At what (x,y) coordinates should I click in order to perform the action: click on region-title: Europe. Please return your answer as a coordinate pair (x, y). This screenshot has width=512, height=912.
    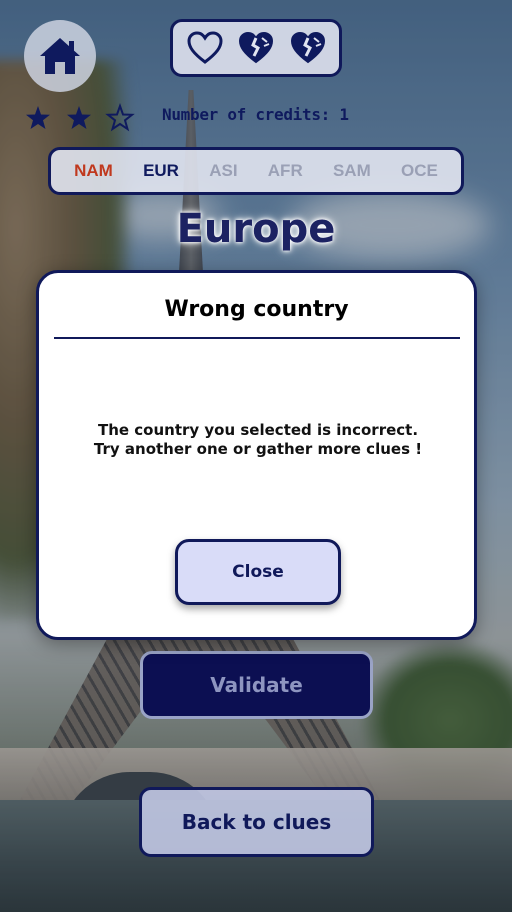
    Looking at the image, I should click on (256, 229).